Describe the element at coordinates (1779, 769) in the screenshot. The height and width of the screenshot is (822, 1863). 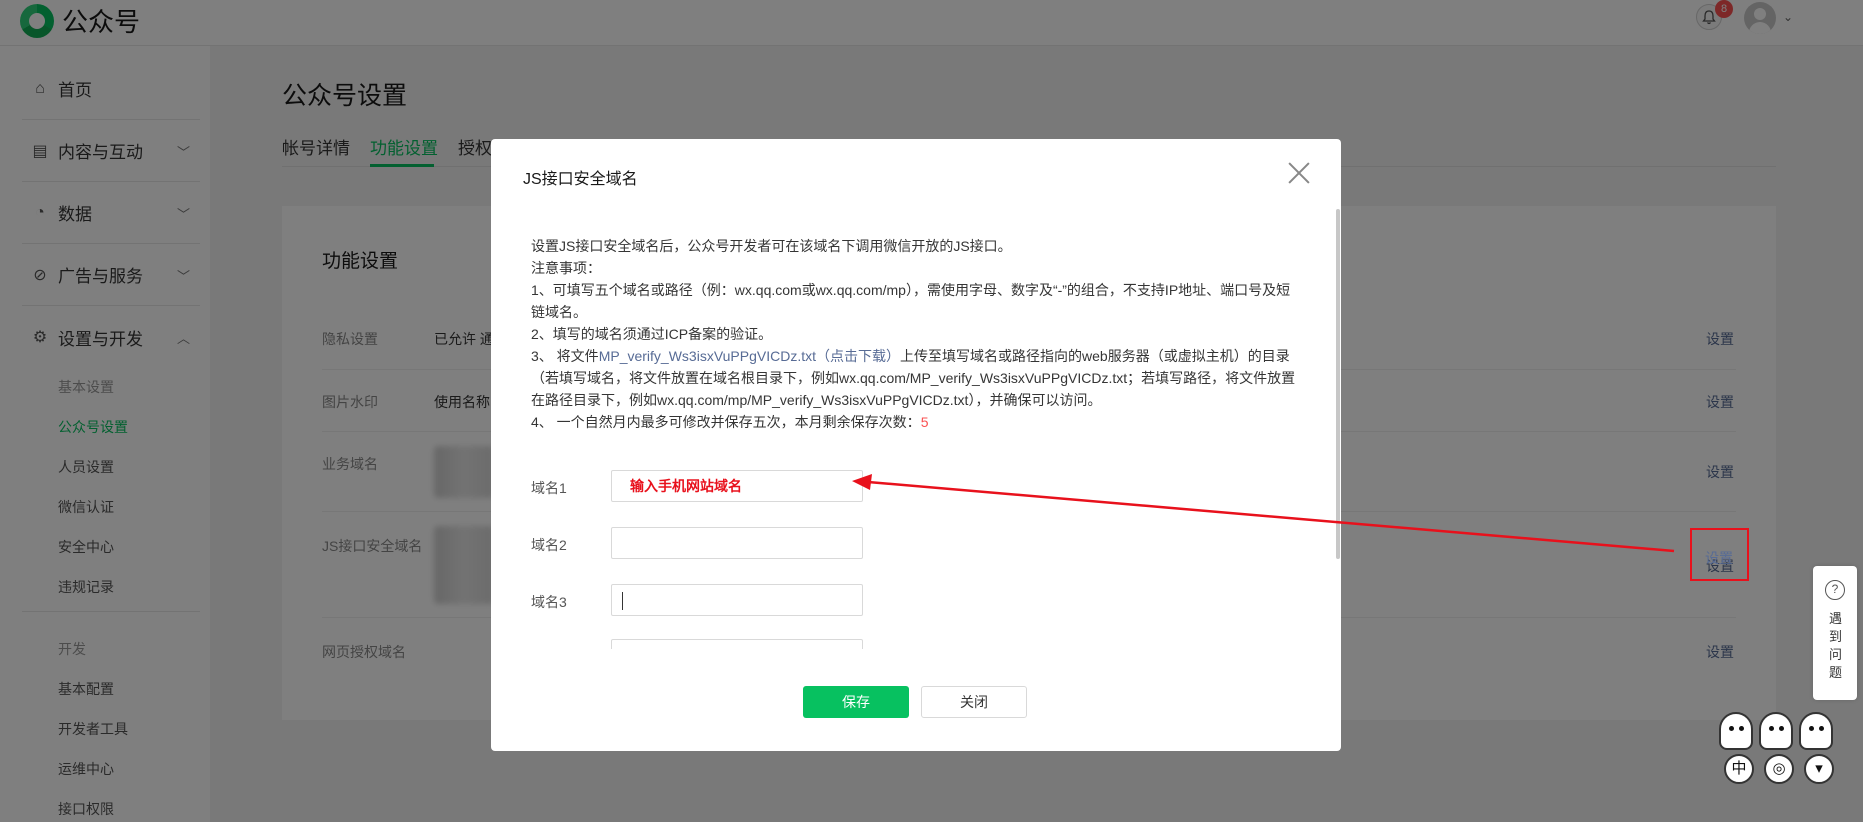
I see `emoji-icon: ◎` at that location.